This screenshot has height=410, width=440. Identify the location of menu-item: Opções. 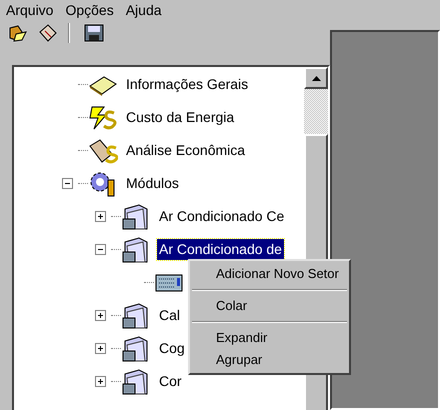
(89, 10).